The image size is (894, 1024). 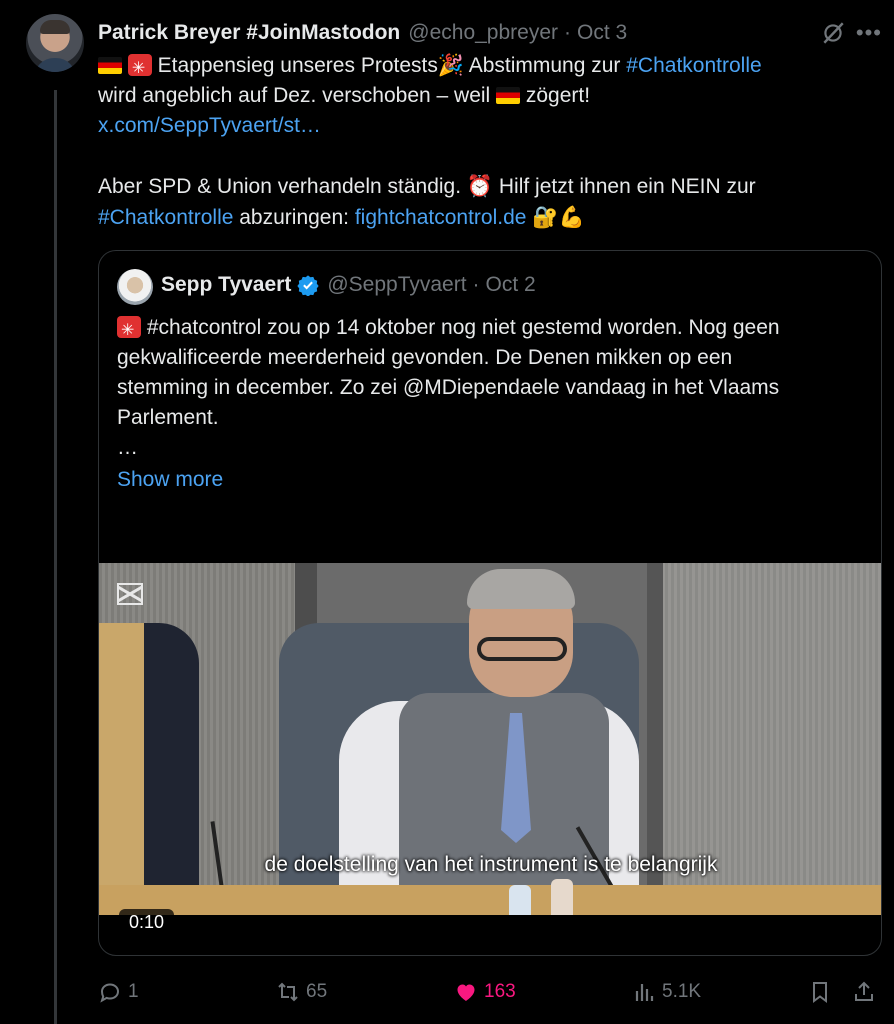 I want to click on bookmark-icon, so click(x=820, y=992).